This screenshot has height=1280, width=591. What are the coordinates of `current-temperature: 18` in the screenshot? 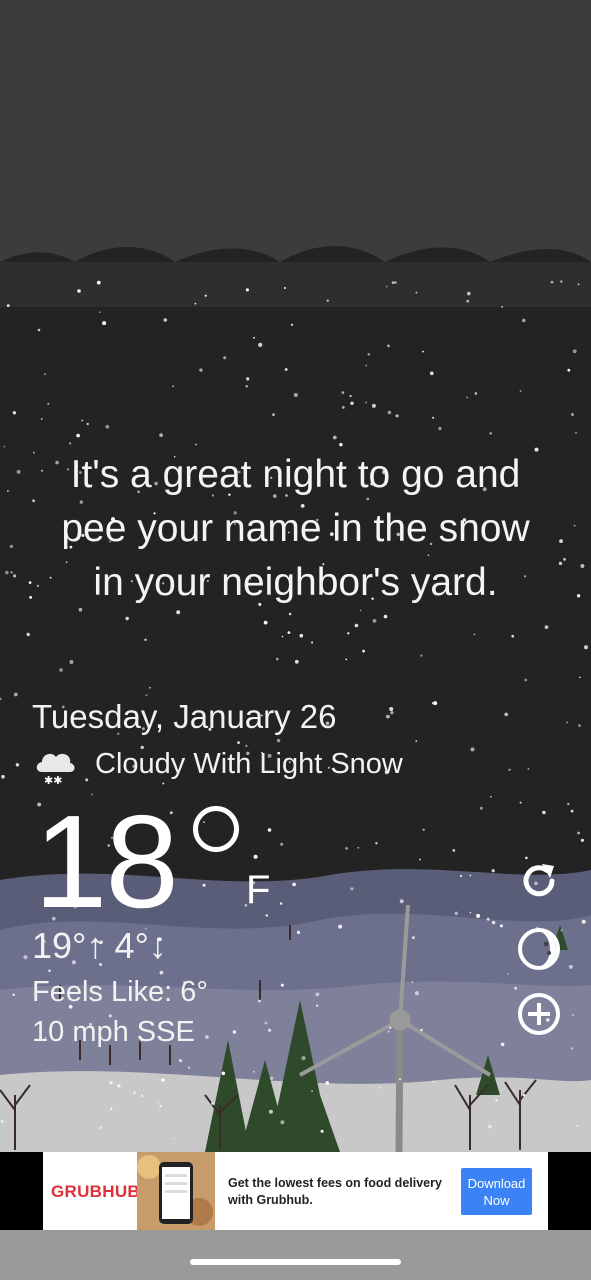 It's located at (106, 861).